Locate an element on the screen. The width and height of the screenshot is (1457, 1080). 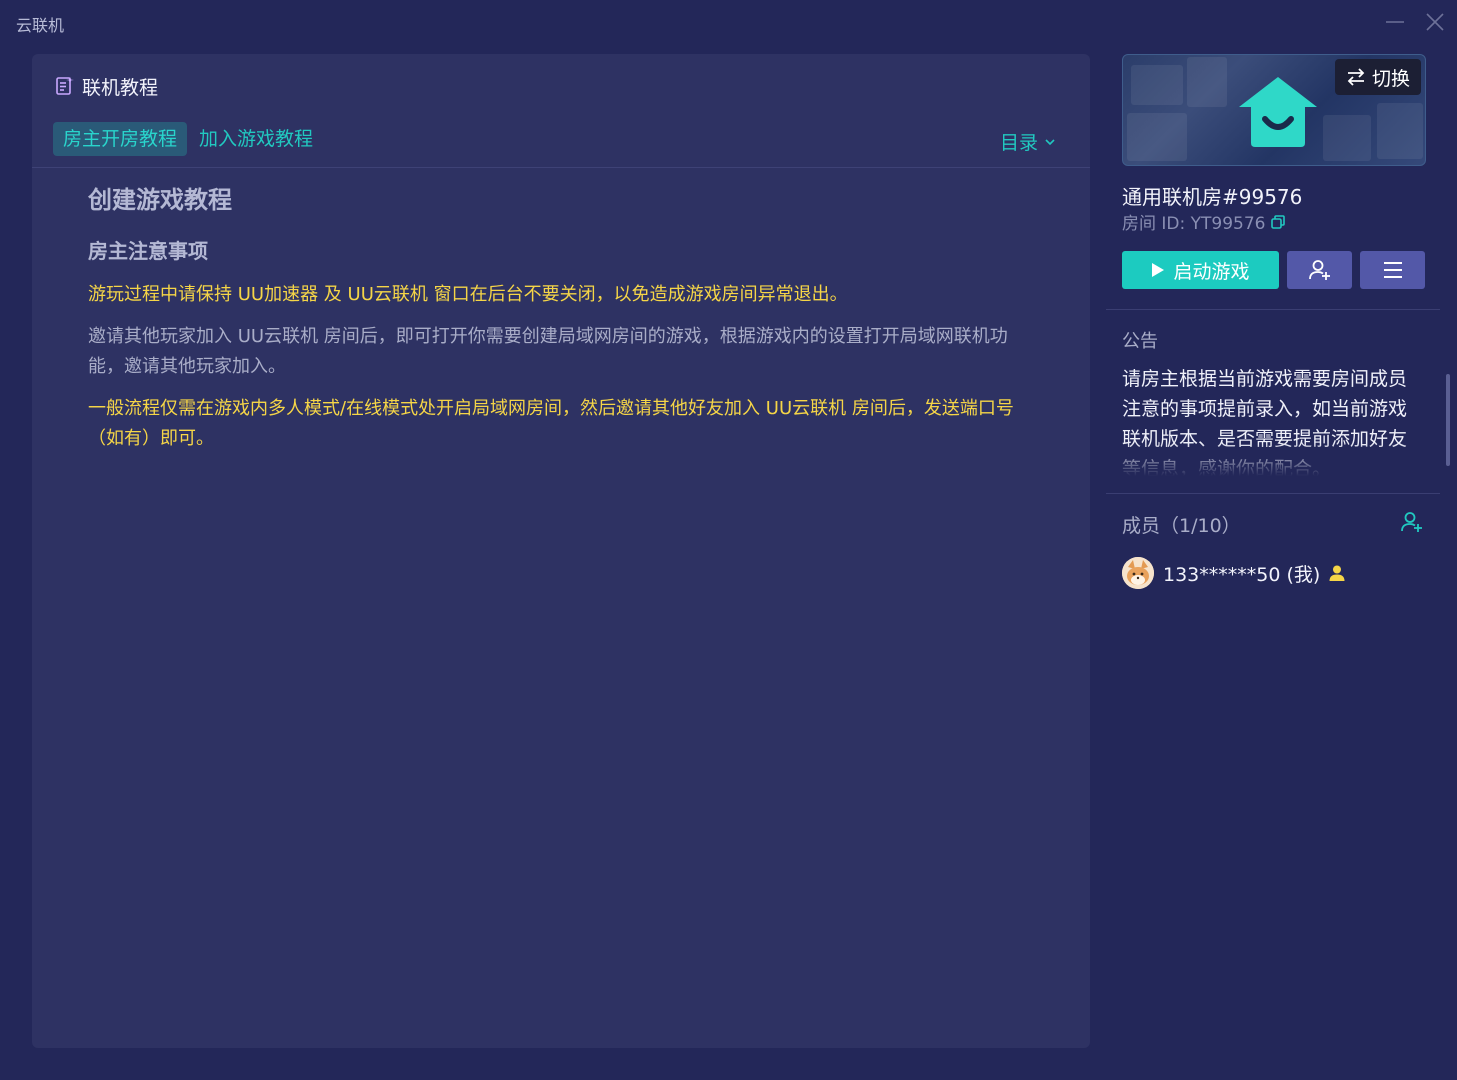
member-list-item: 133******50 (我) is located at coordinates (1234, 573).